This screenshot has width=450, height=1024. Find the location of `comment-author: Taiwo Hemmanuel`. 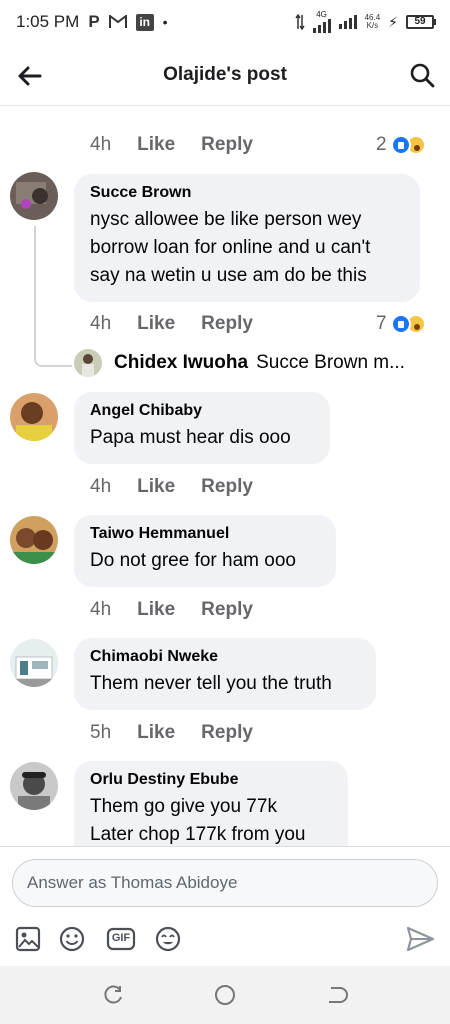

comment-author: Taiwo Hemmanuel is located at coordinates (205, 534).